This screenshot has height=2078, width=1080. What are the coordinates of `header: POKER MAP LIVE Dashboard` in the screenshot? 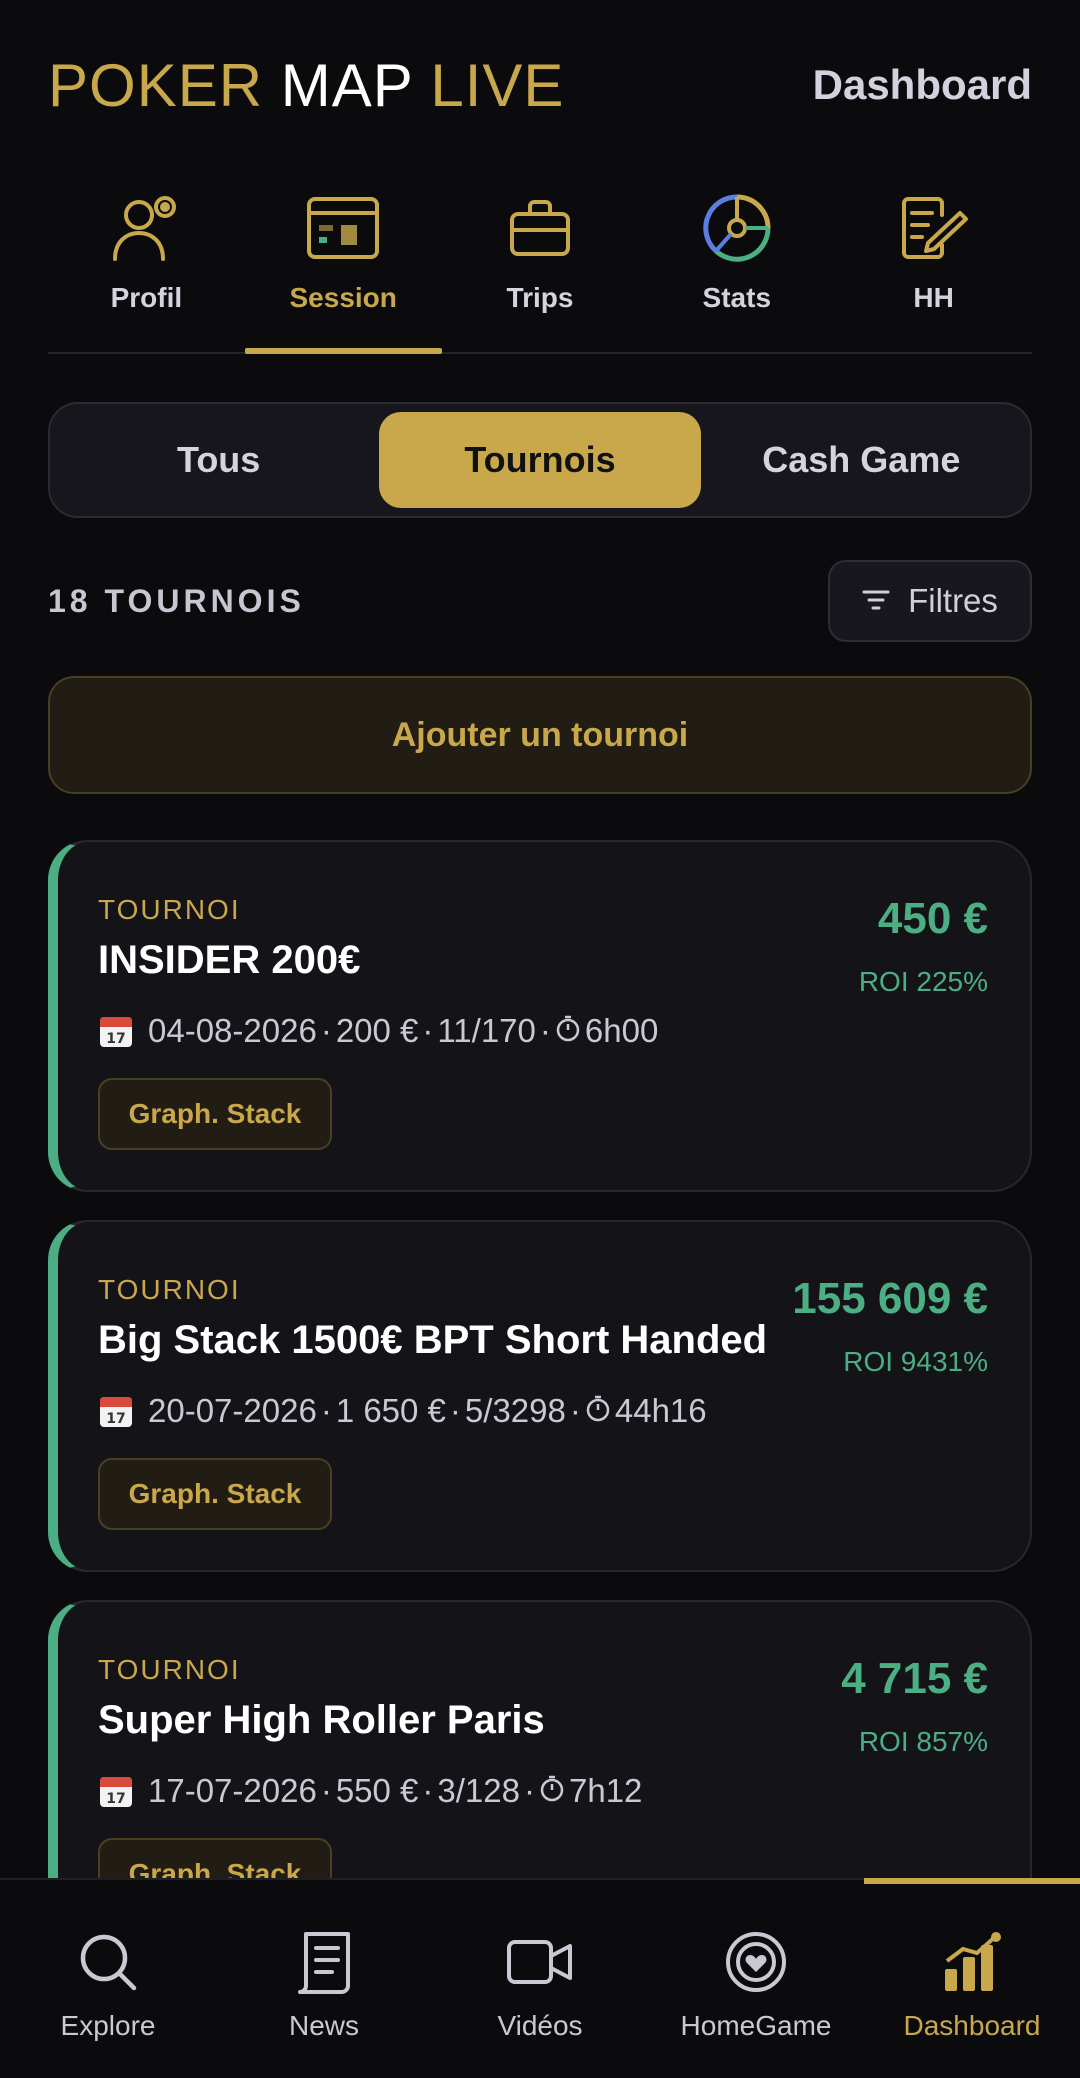 It's located at (540, 85).